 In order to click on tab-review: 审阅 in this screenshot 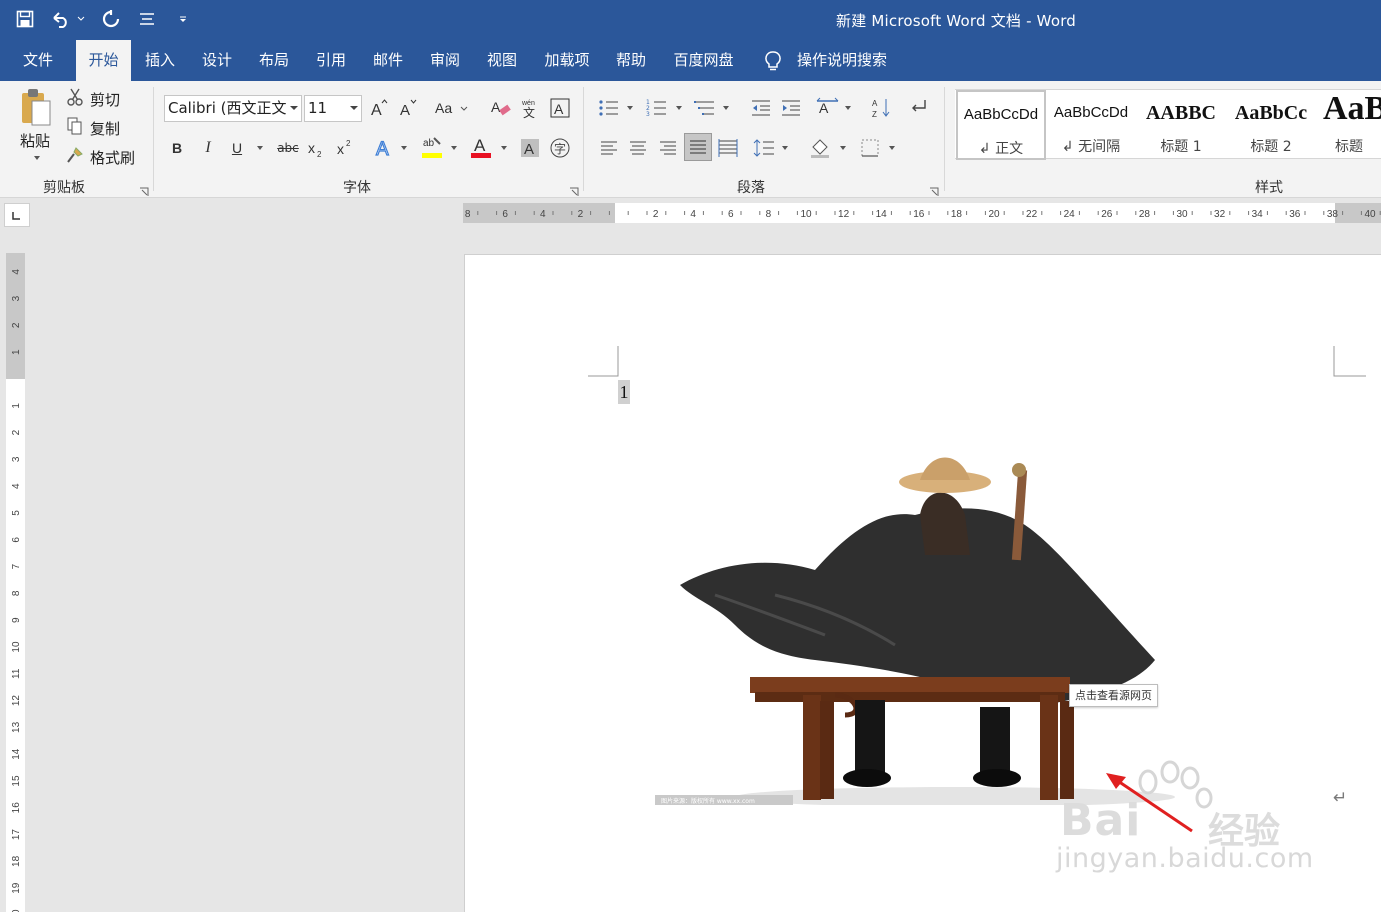, I will do `click(445, 60)`.